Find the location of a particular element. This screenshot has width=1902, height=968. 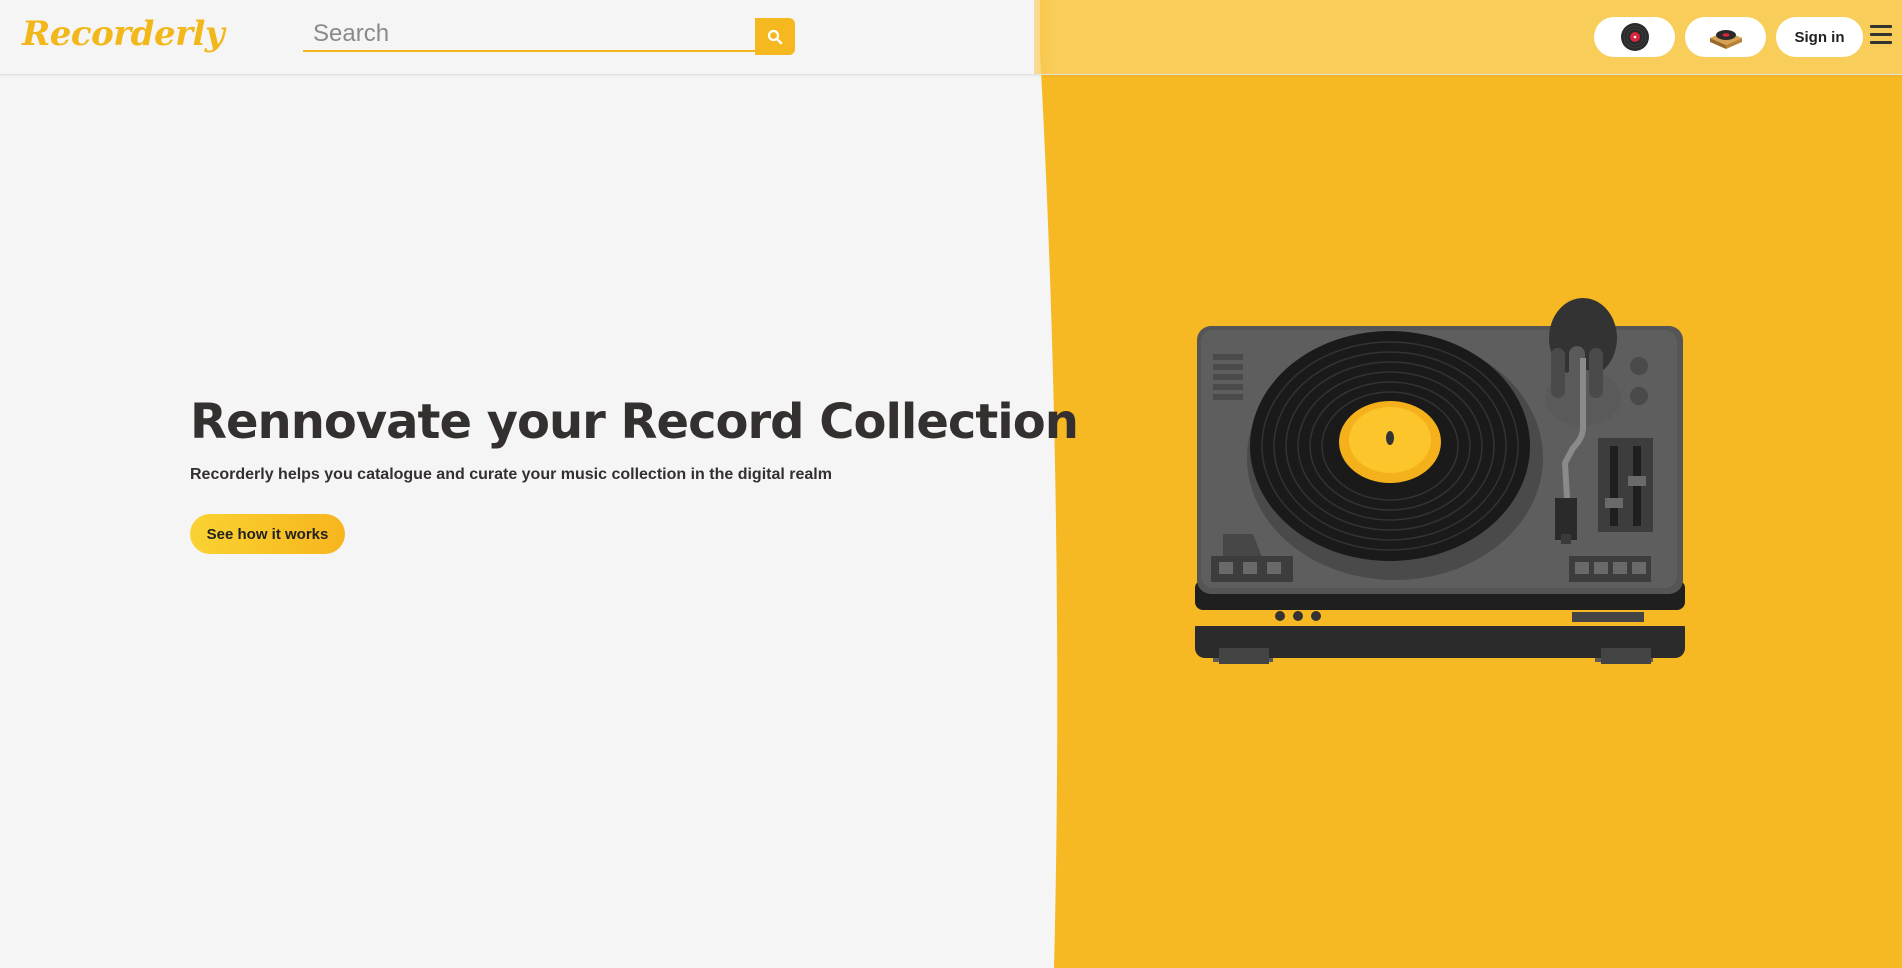

top-navigation-bar: Recorderly Search Sign in is located at coordinates (951, 37).